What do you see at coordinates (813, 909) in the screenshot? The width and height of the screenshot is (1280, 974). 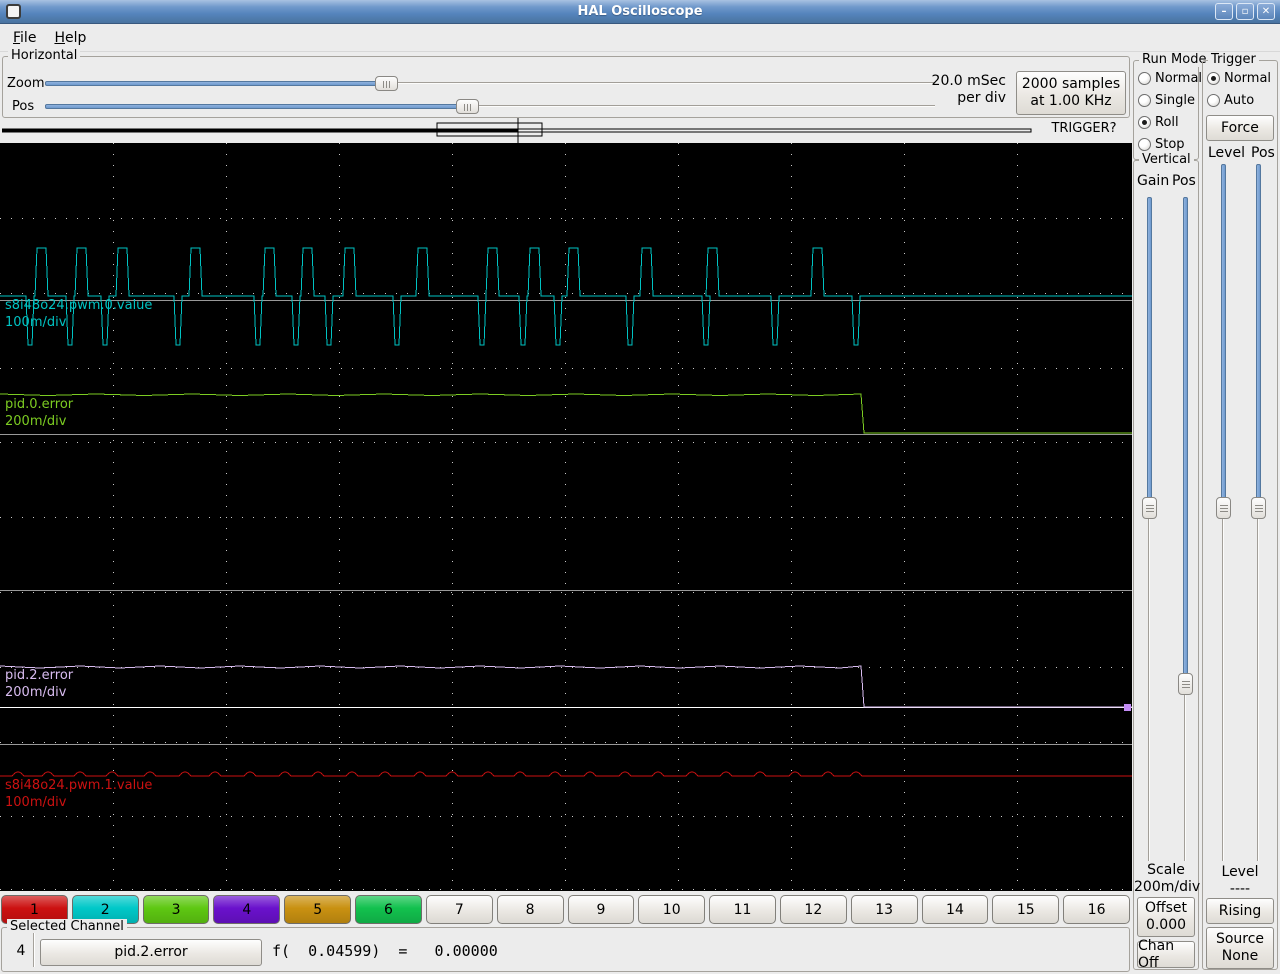 I see `channel-button-12: 12` at bounding box center [813, 909].